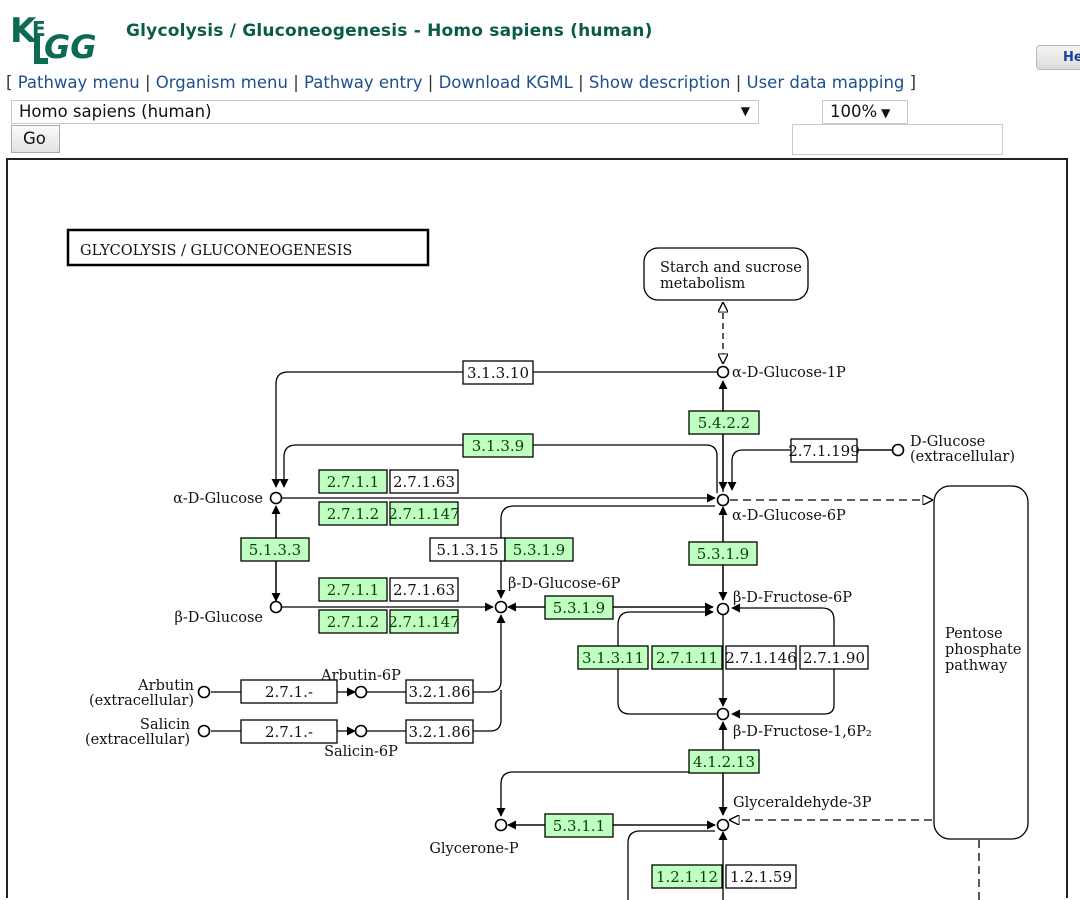 The width and height of the screenshot is (1080, 900). I want to click on compound-label: Glyceraldehyde-3P, so click(802, 803).